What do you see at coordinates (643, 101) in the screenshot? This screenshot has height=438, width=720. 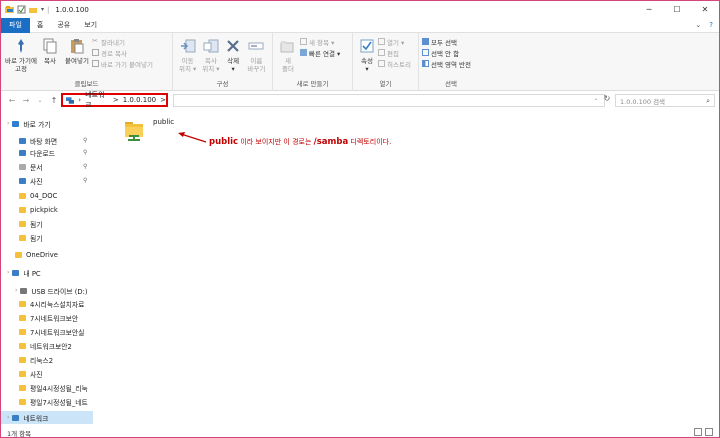 I see `search-placeholder: 1.0.0.100 검색` at bounding box center [643, 101].